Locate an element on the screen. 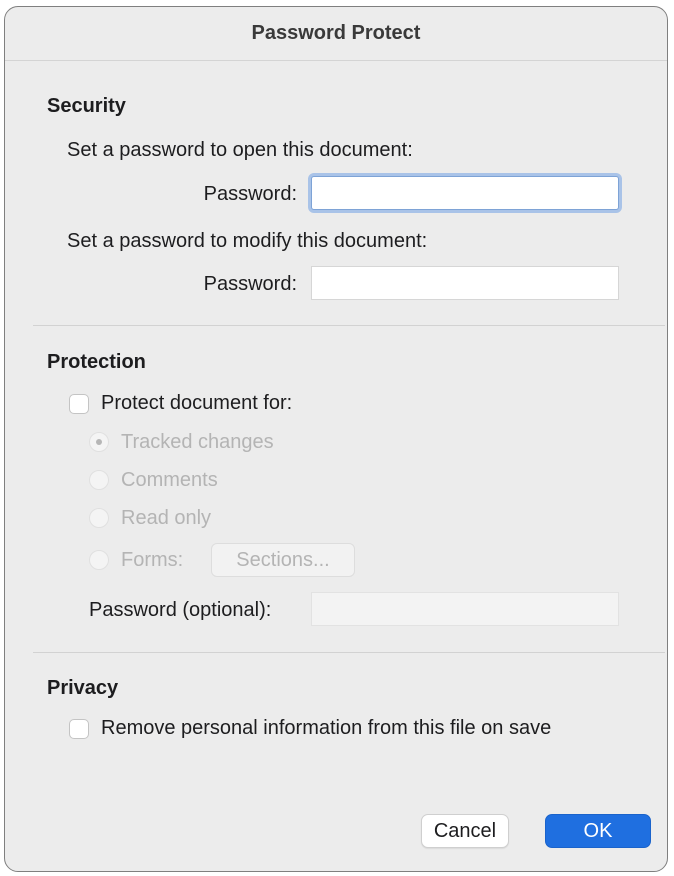 The width and height of the screenshot is (674, 876). privacy-heading: Privacy is located at coordinates (83, 688).